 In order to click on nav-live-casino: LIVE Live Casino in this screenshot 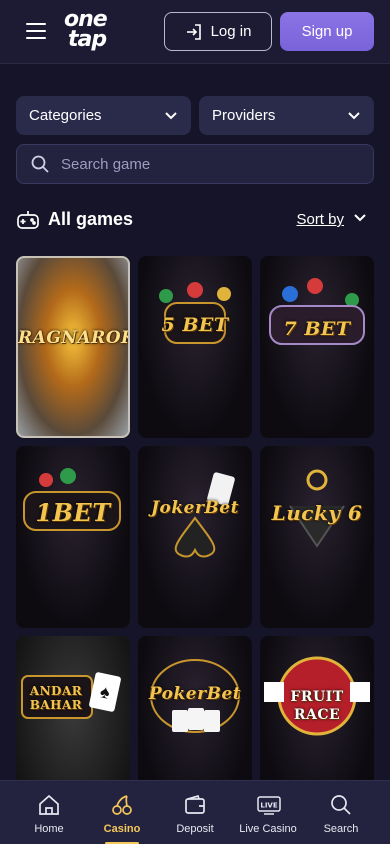, I will do `click(268, 812)`.